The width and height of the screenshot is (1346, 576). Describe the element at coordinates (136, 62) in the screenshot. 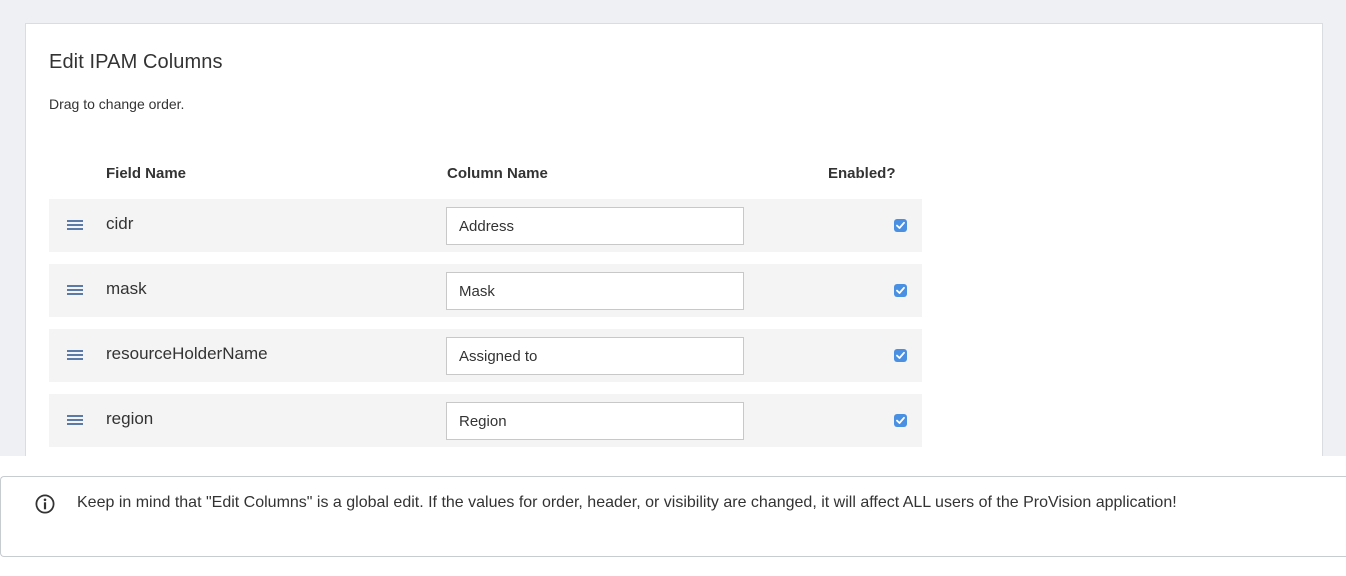

I see `page-title: Edit IPAM Columns` at that location.